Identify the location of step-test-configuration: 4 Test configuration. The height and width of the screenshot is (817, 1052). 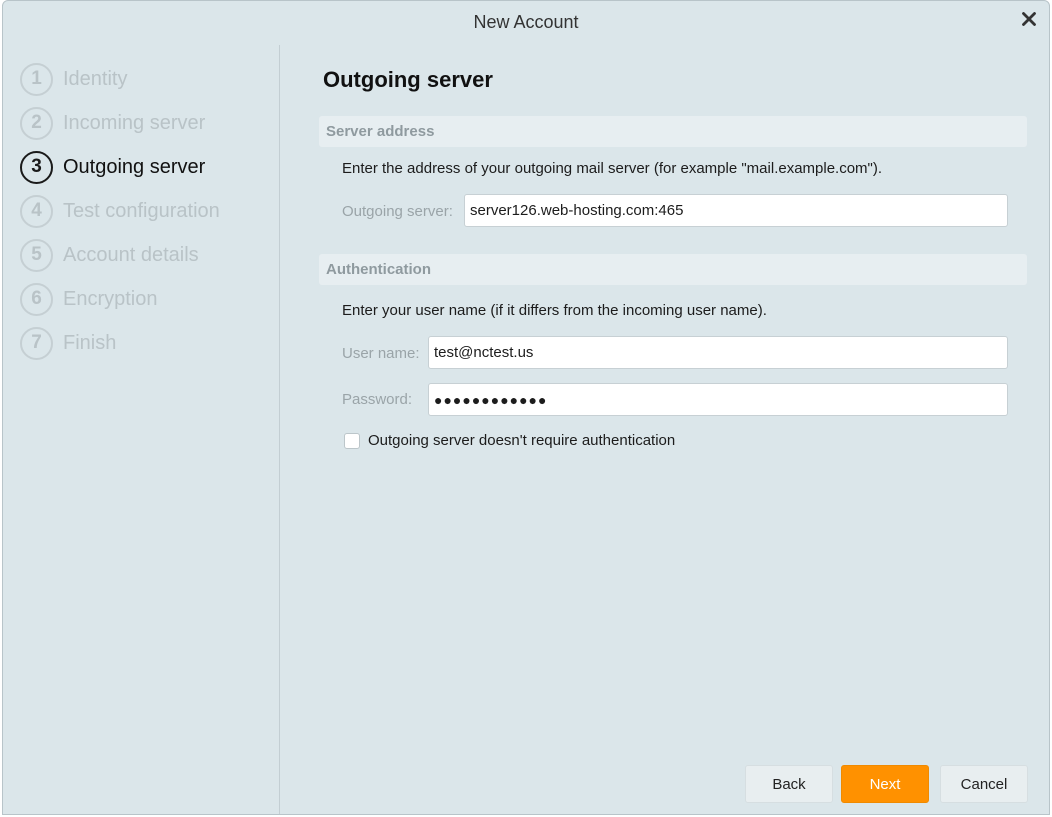
(120, 211).